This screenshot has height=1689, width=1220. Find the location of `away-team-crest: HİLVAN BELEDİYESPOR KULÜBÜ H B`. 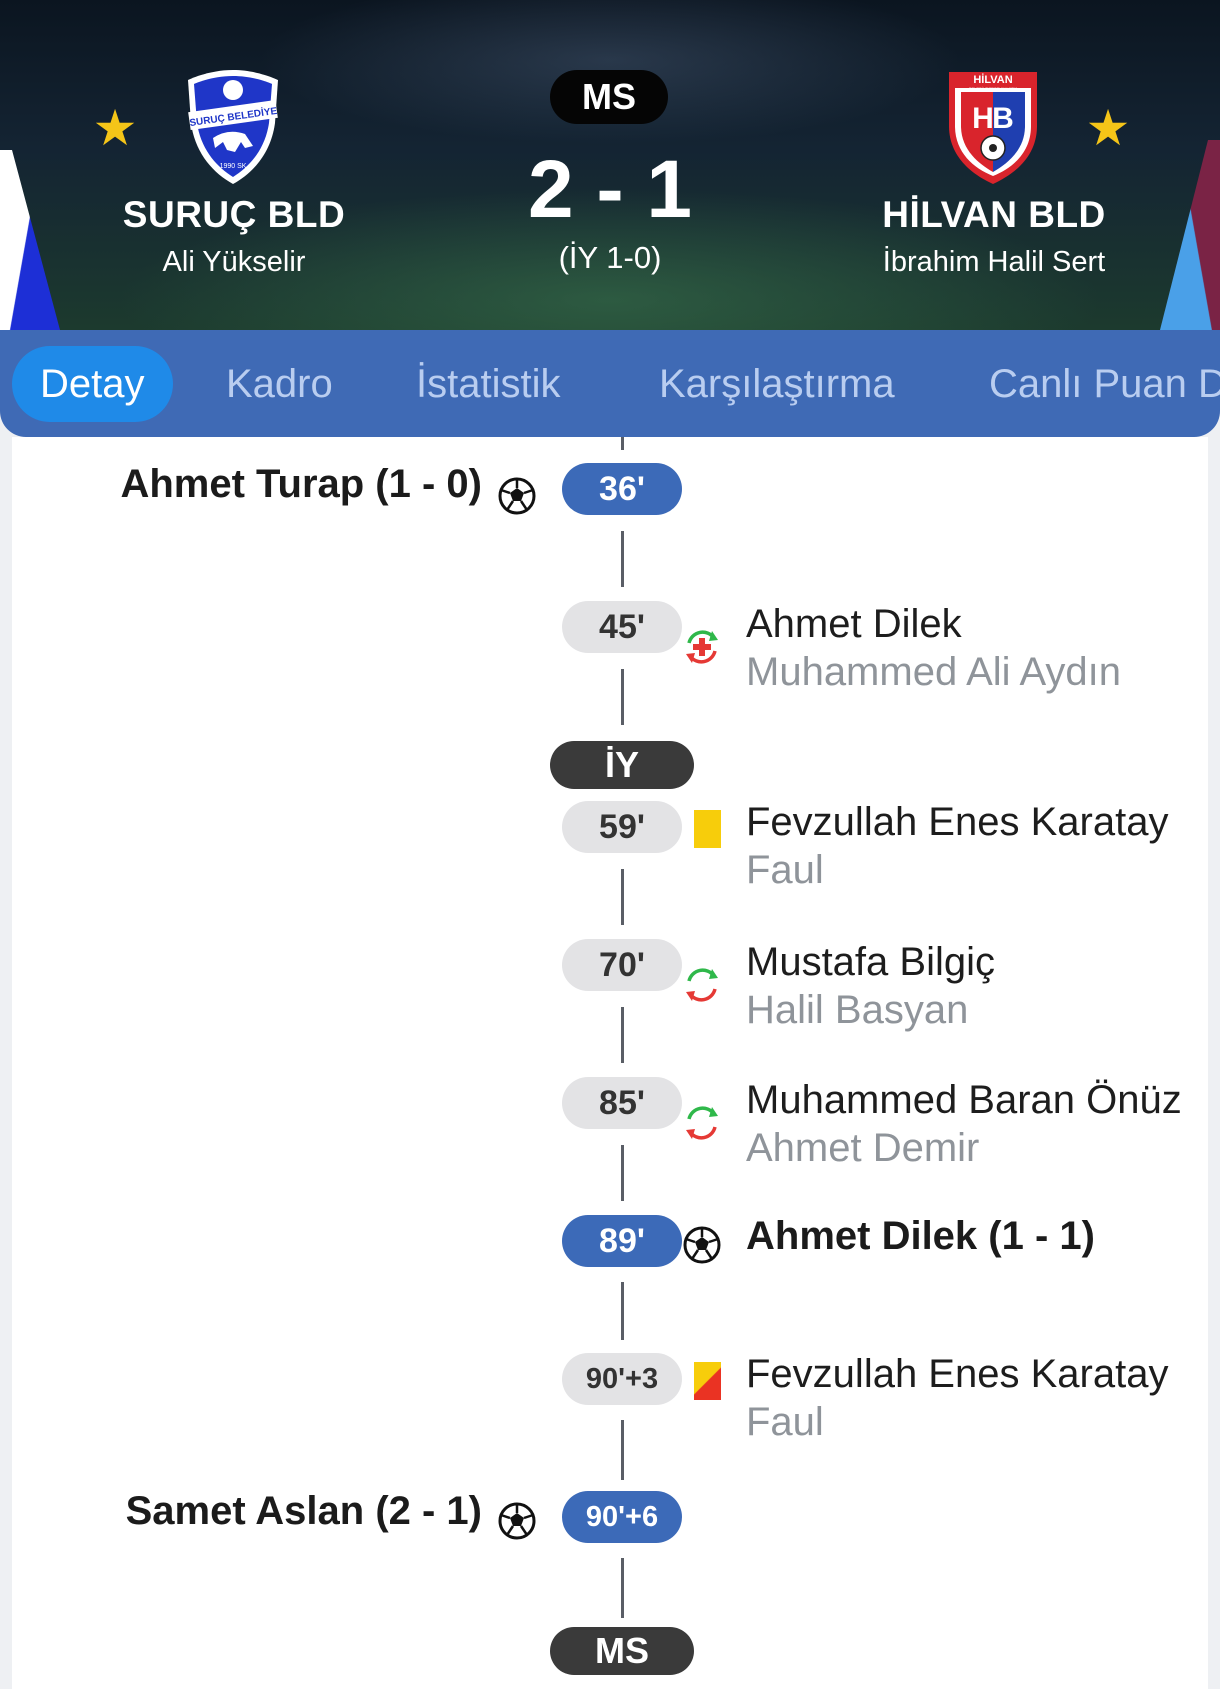

away-team-crest: HİLVAN BELEDİYESPOR KULÜBÜ H B is located at coordinates (993, 128).